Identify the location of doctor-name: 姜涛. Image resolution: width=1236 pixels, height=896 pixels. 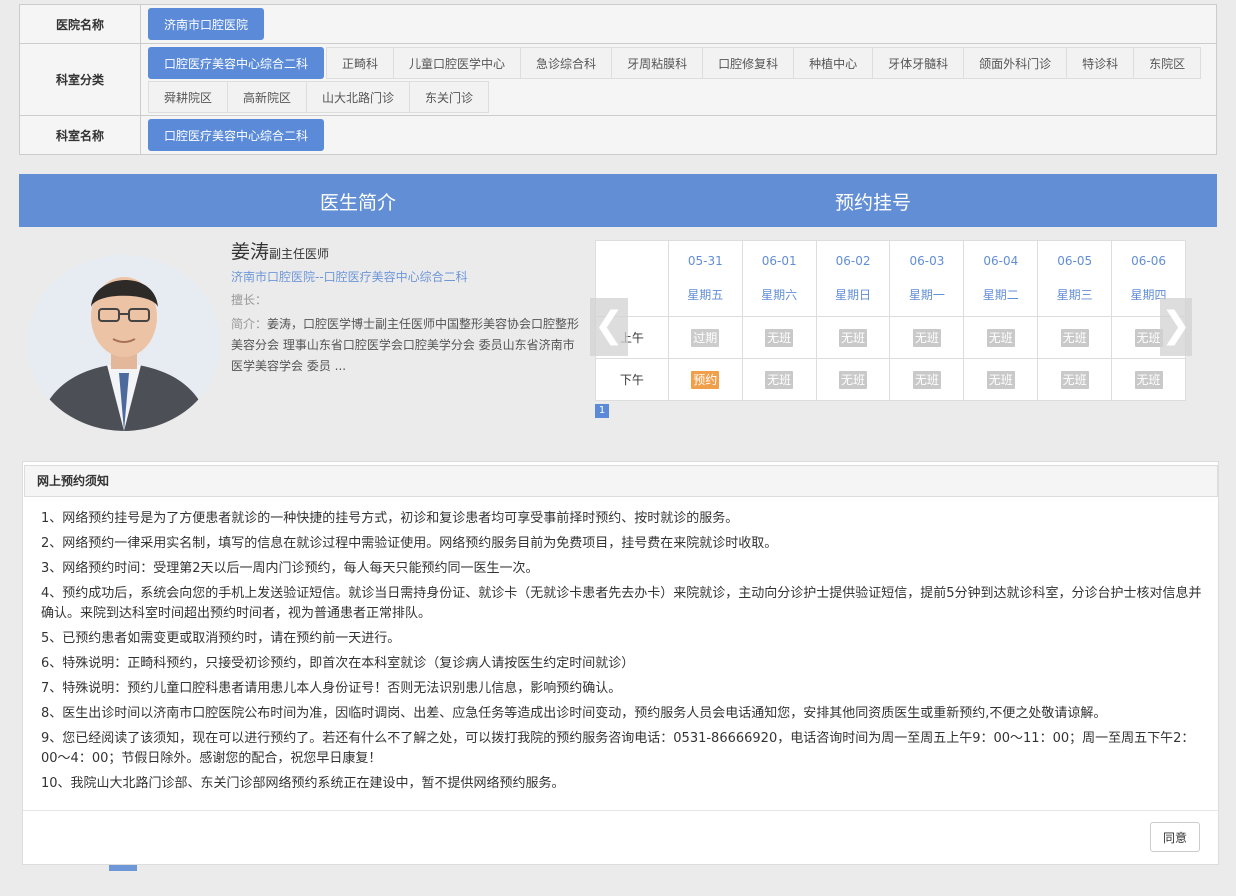
(250, 252).